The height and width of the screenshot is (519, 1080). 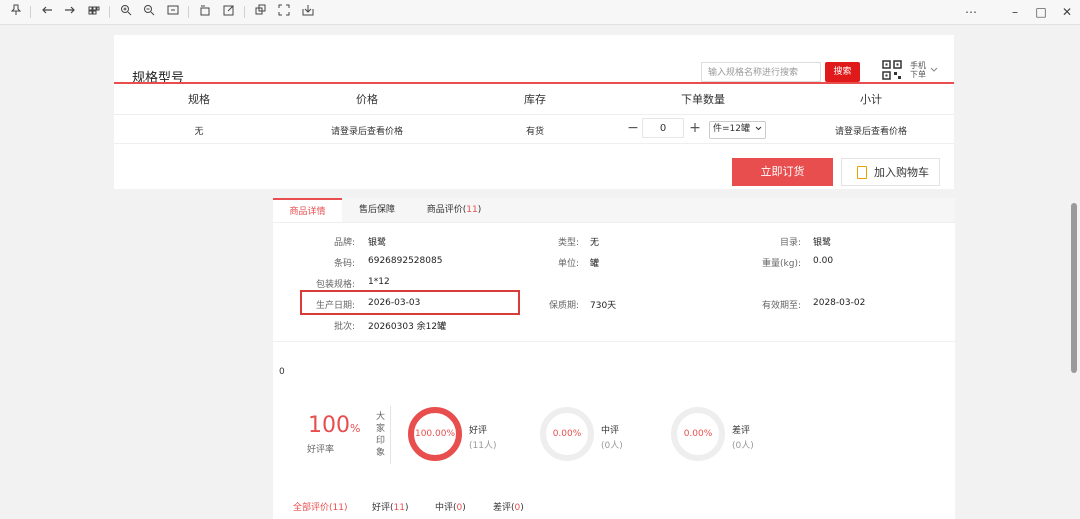 I want to click on good-review-pct: 100.00%, so click(x=435, y=434).